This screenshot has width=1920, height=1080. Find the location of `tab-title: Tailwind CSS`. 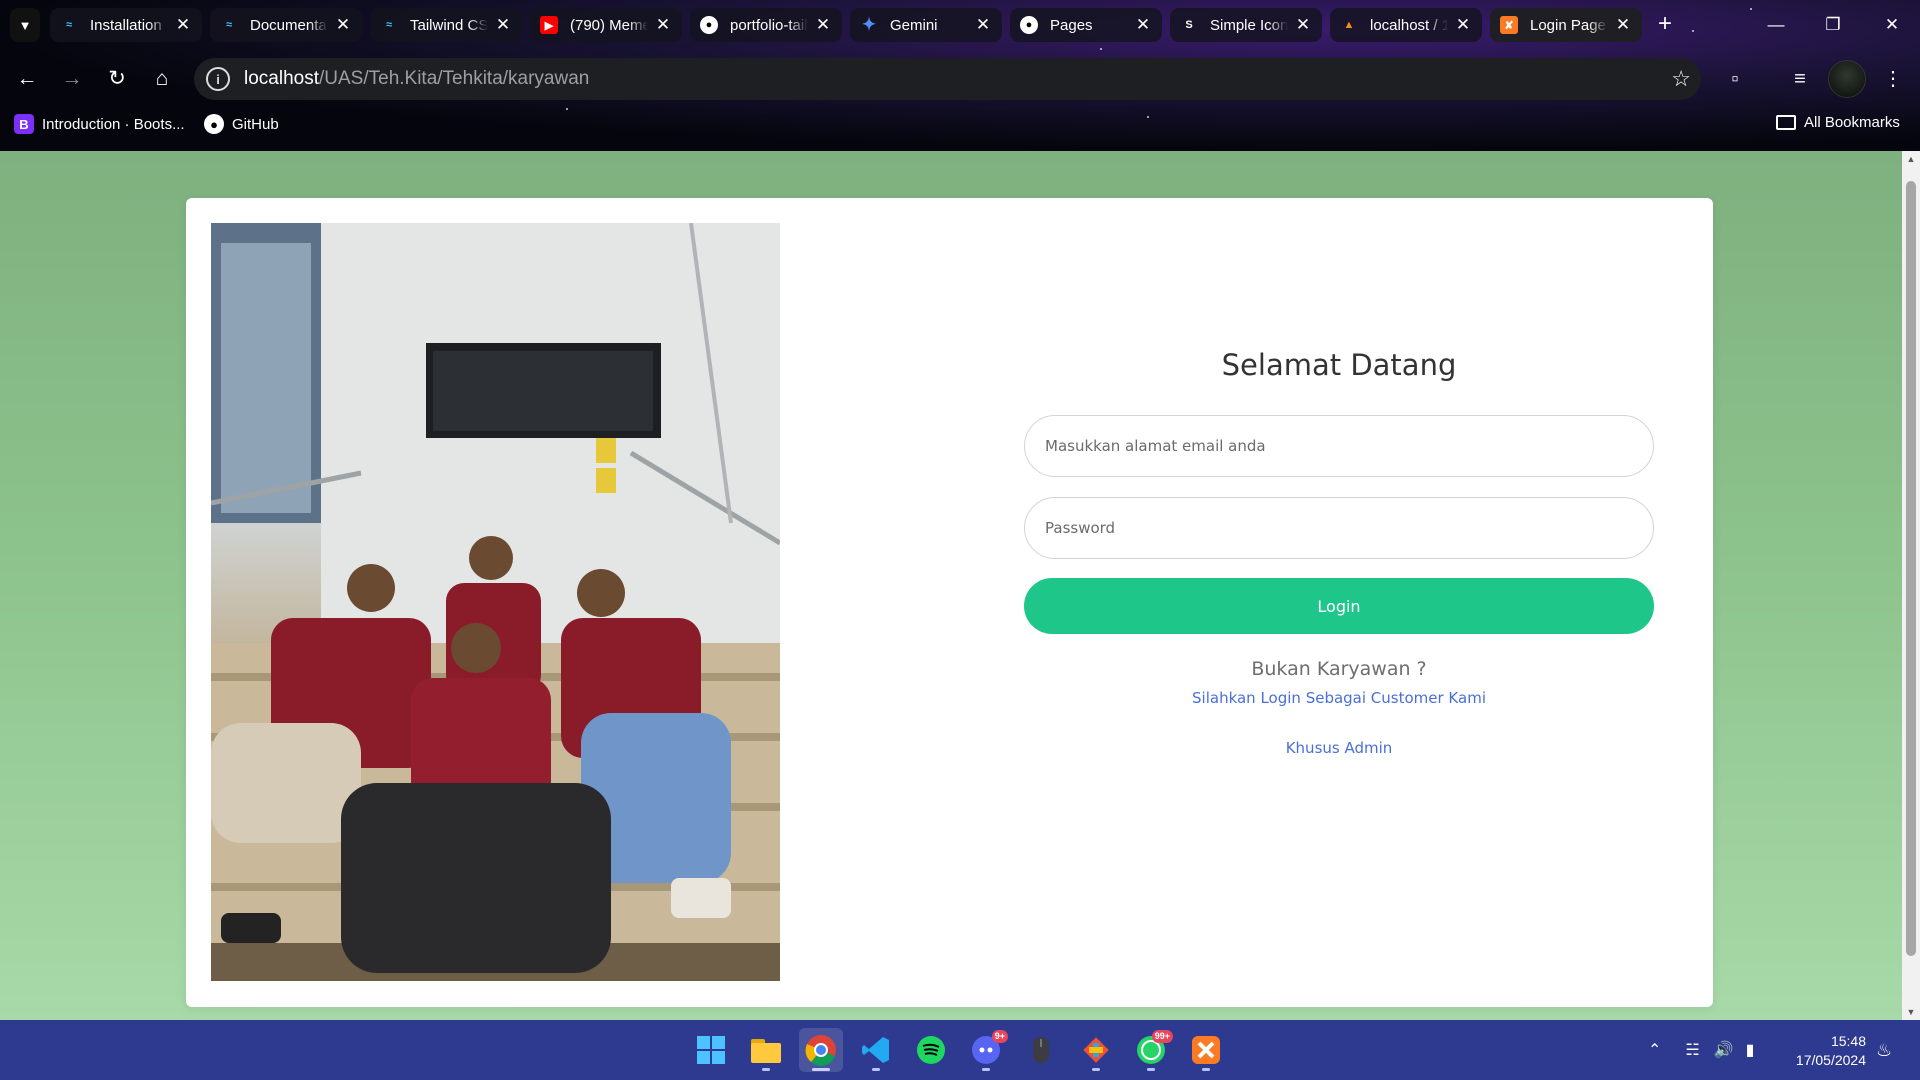

tab-title: Tailwind CSS is located at coordinates (449, 25).